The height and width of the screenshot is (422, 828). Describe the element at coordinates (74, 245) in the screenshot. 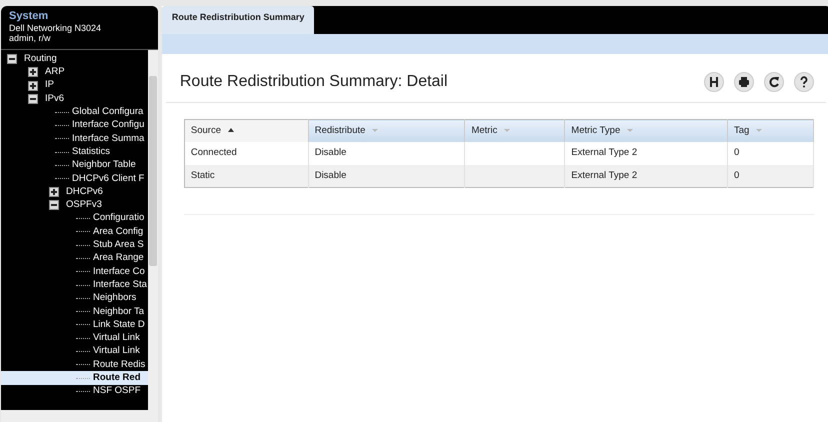

I see `tree-item: Stub Area S` at that location.